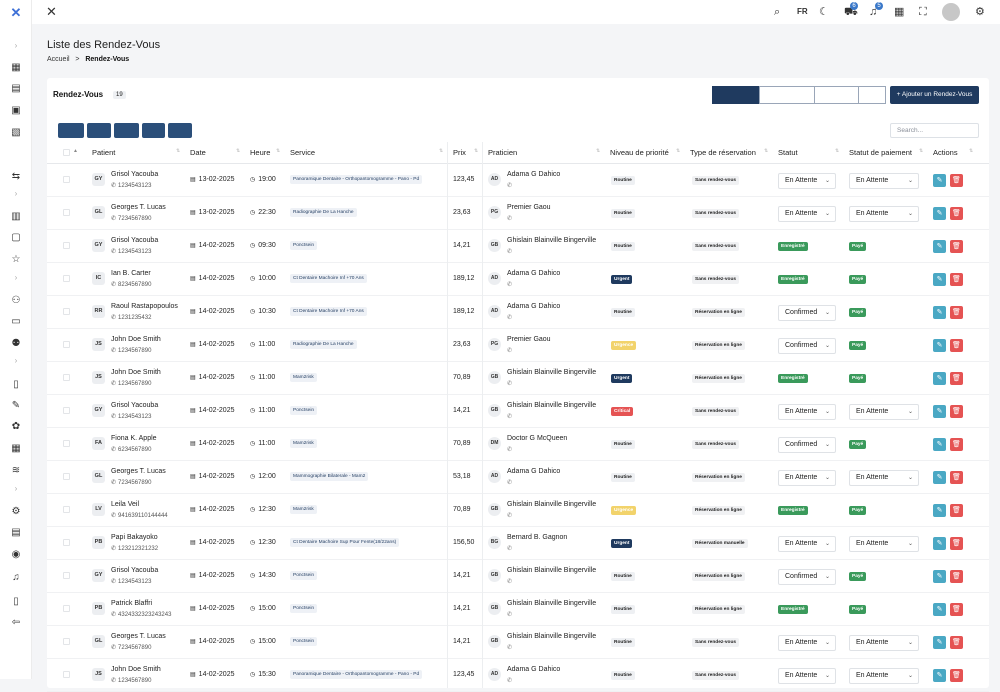  I want to click on add-appointment-button: + Ajouter un Rendez-Vous, so click(934, 95).